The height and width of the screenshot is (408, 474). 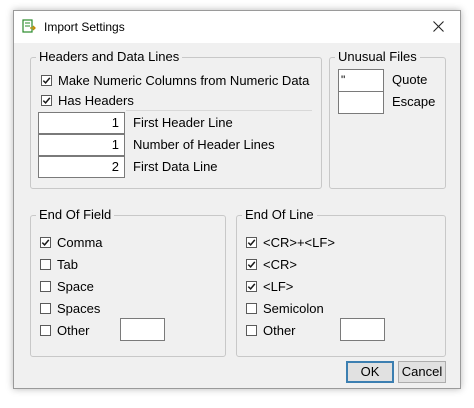 I want to click on has-headers-label: Has Headers, so click(x=96, y=100).